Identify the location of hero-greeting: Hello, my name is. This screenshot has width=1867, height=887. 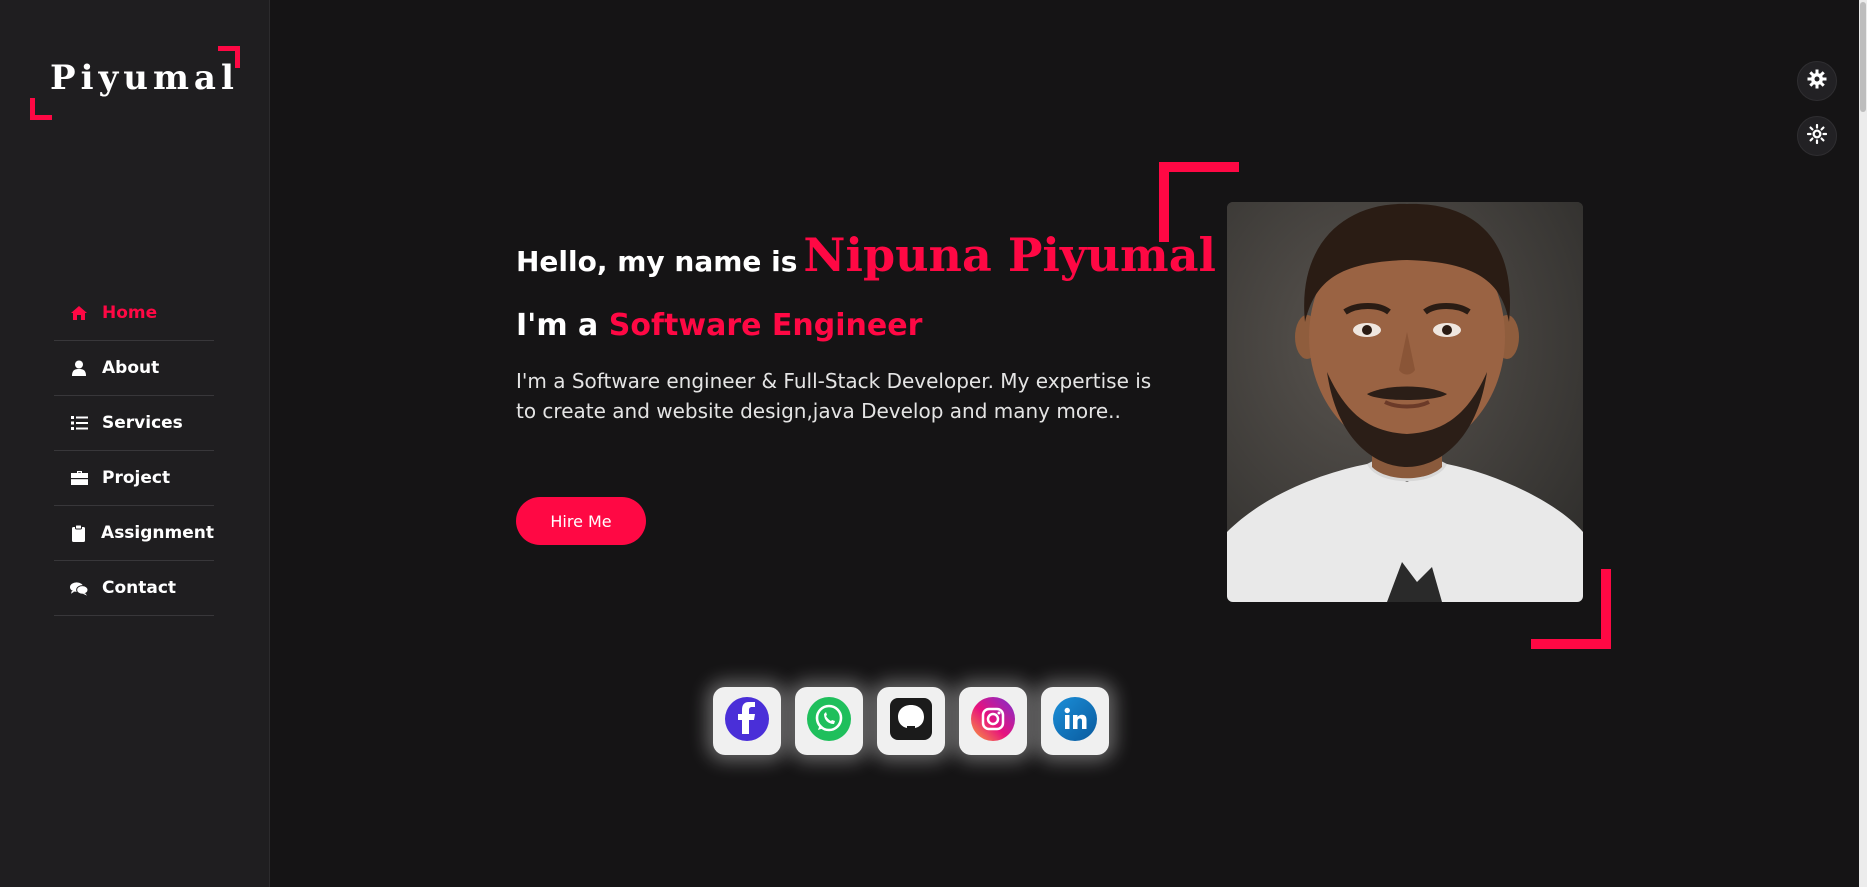
(657, 261).